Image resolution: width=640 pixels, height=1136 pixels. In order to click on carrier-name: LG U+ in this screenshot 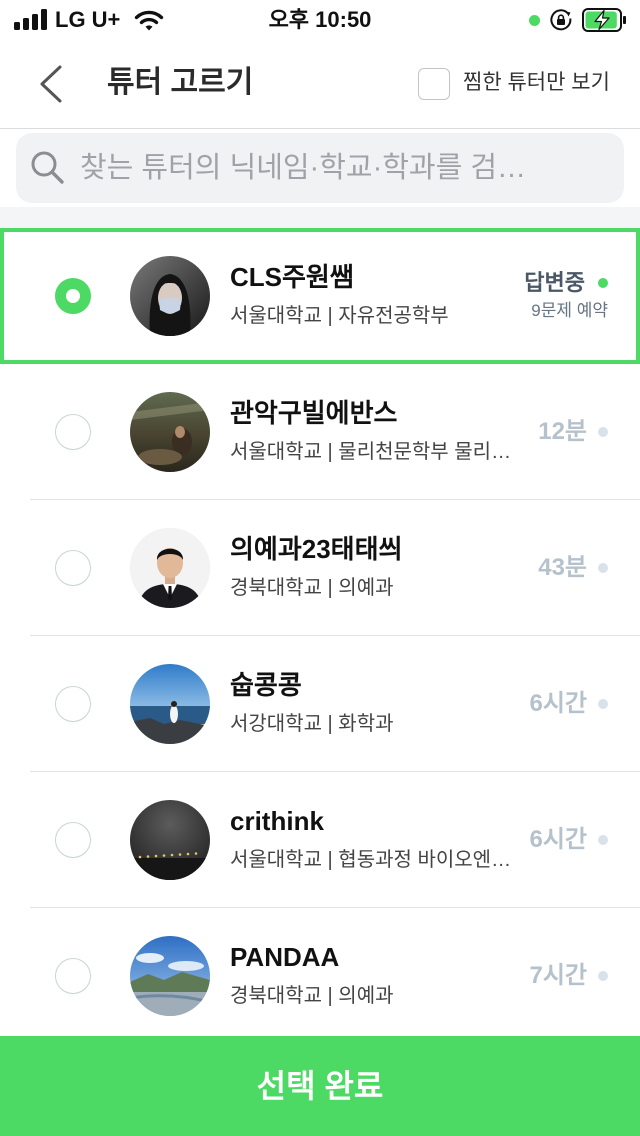, I will do `click(88, 19)`.